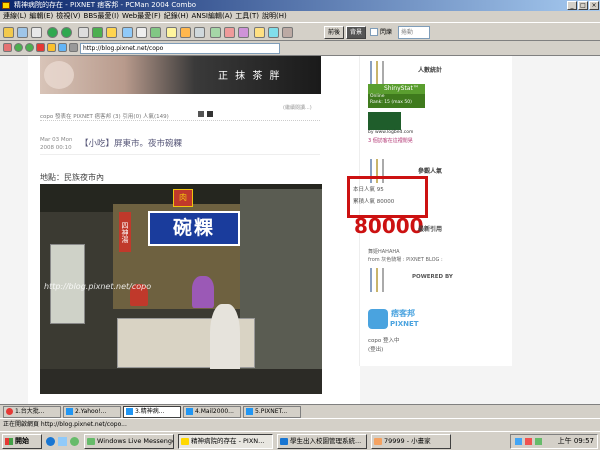 The image size is (600, 450). Describe the element at coordinates (50, 441) in the screenshot. I see `quicklaunch-ie-icon` at that location.